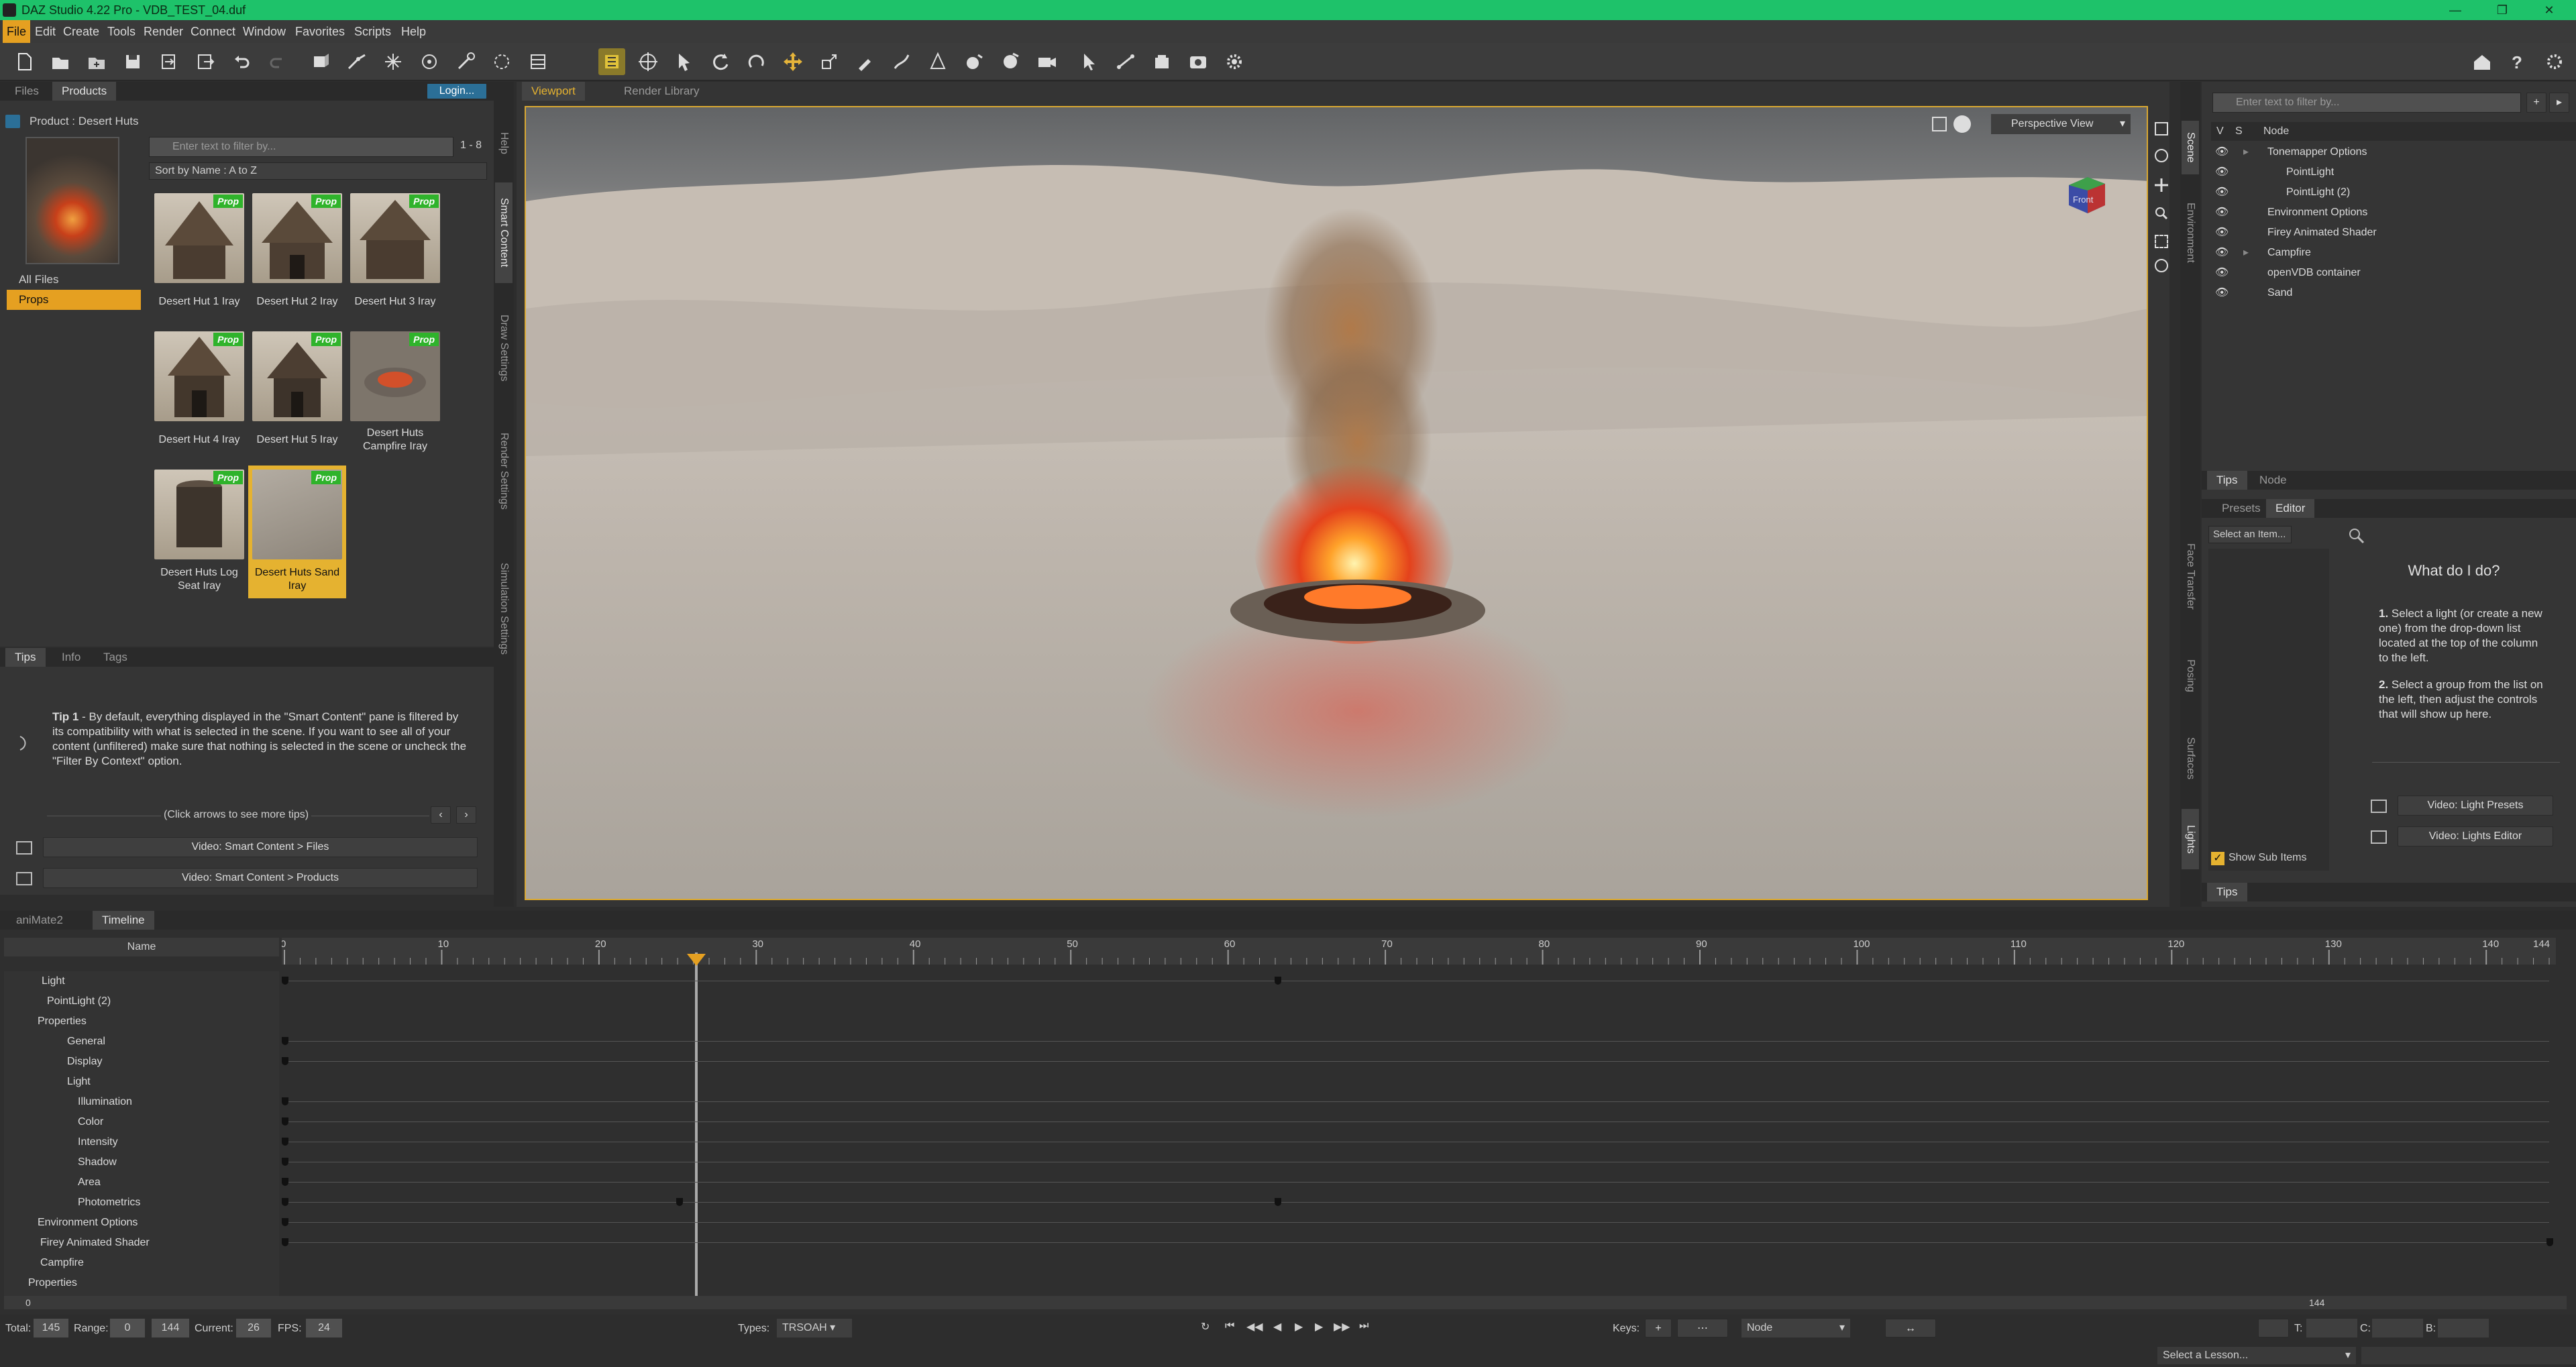 The image size is (2576, 1367). What do you see at coordinates (1962, 124) in the screenshot?
I see `draw-style-icon` at bounding box center [1962, 124].